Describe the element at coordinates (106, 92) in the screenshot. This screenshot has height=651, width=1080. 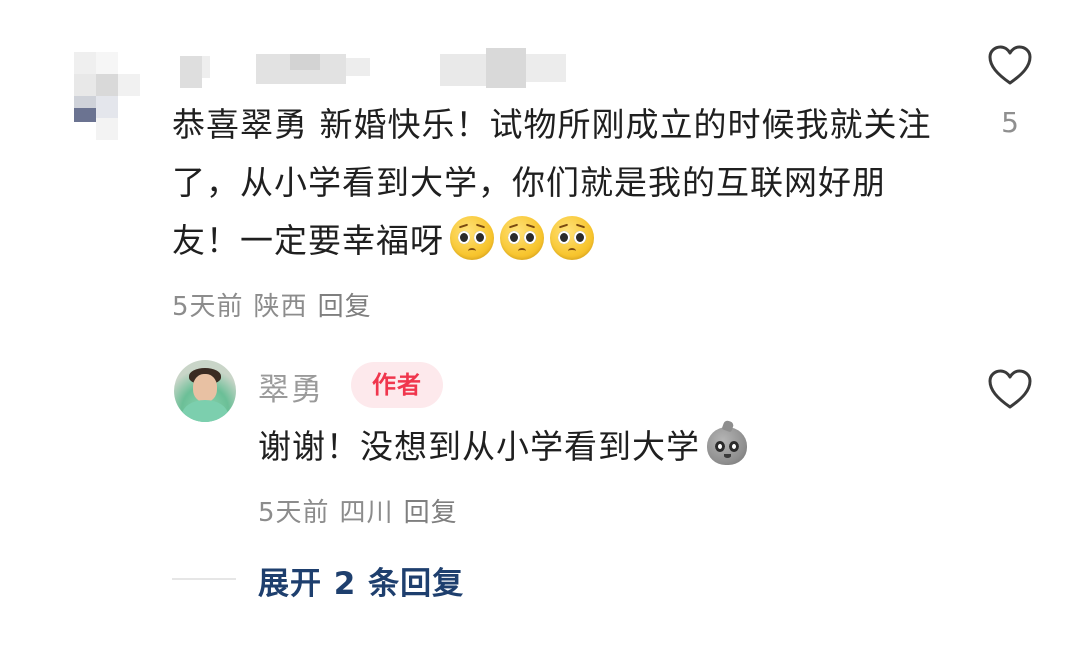
I see `commenter-avatar` at that location.